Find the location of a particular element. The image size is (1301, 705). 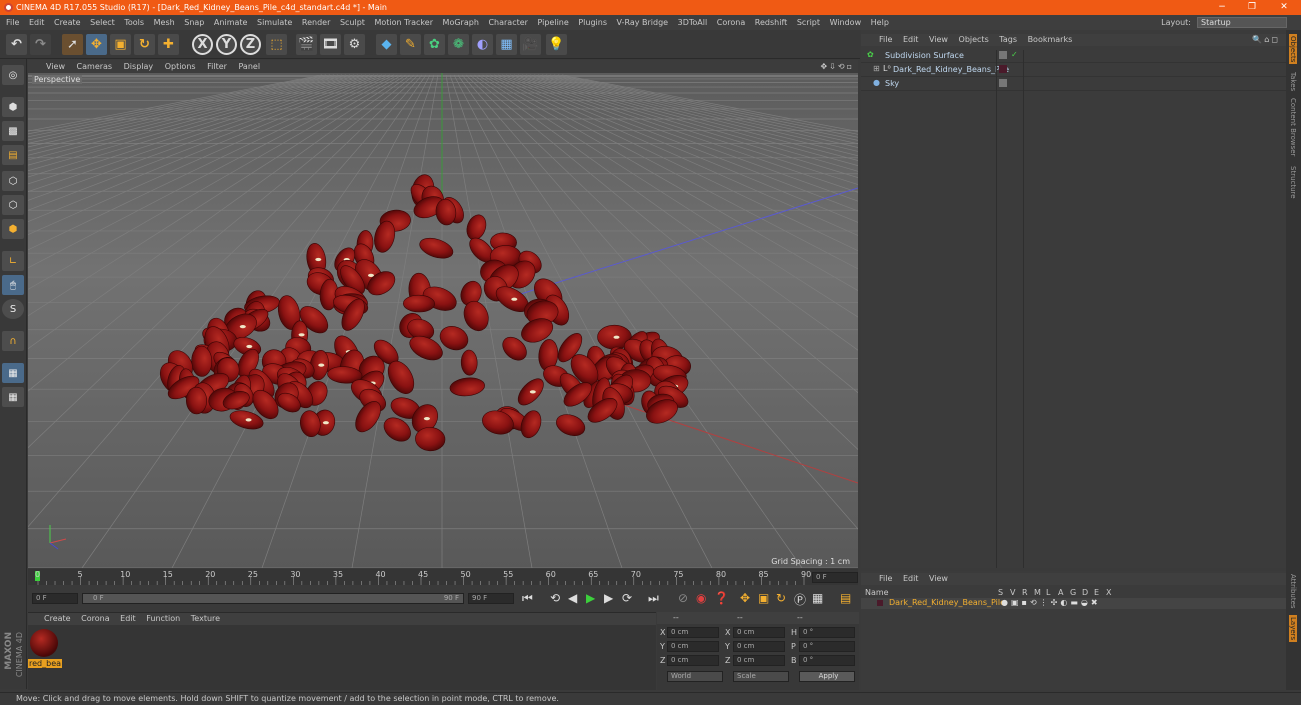

apply-button: Apply is located at coordinates (827, 676).